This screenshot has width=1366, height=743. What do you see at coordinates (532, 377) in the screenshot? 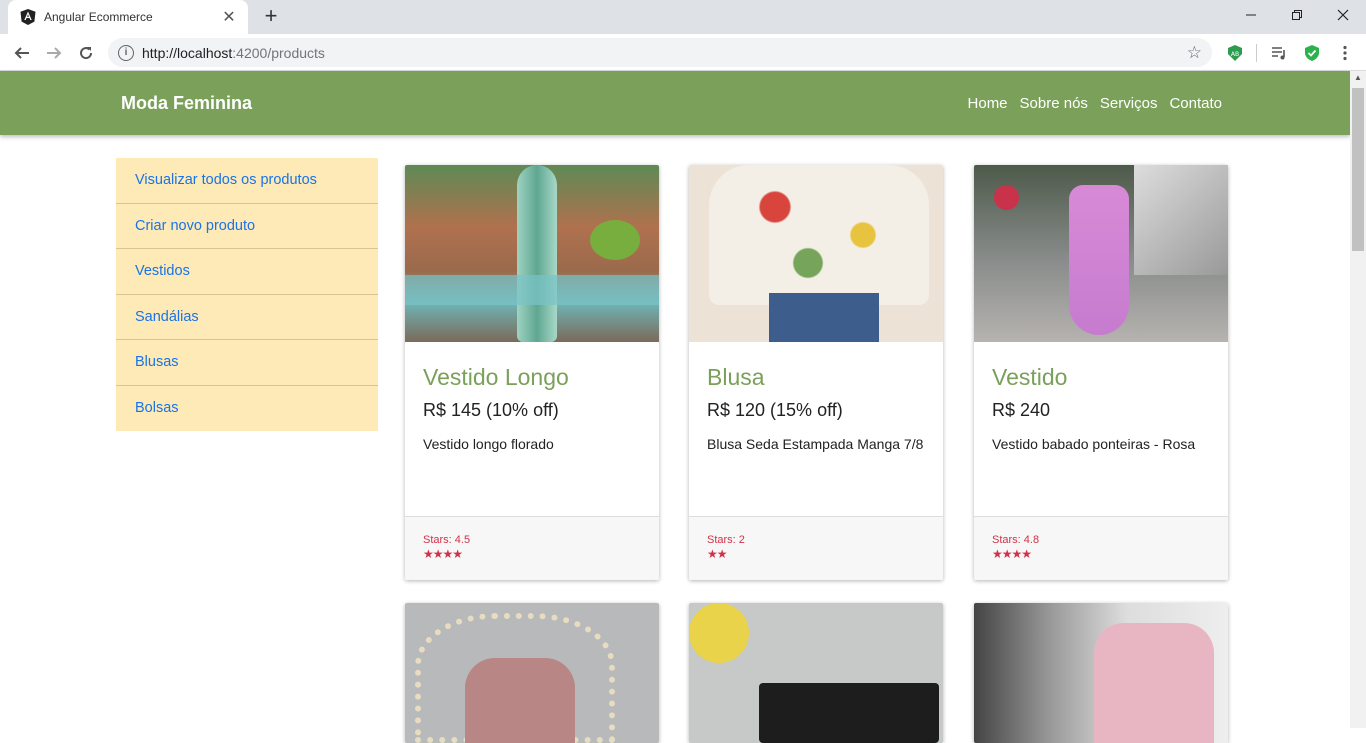
I see `product-title: Vestido Longo` at bounding box center [532, 377].